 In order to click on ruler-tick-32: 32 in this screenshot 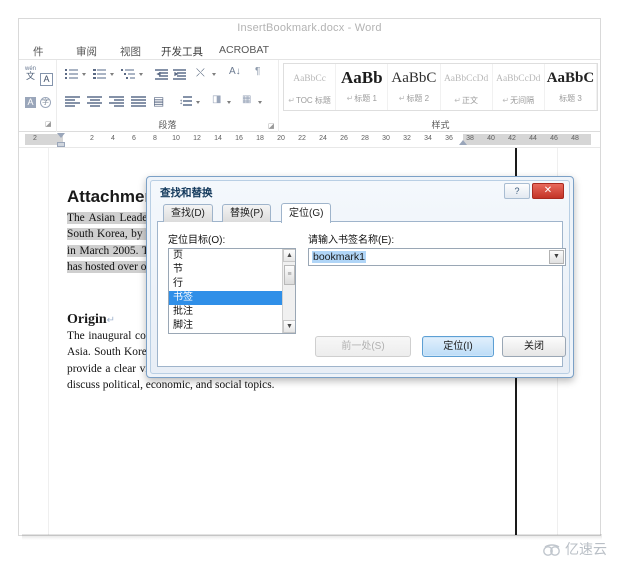, I will do `click(407, 138)`.